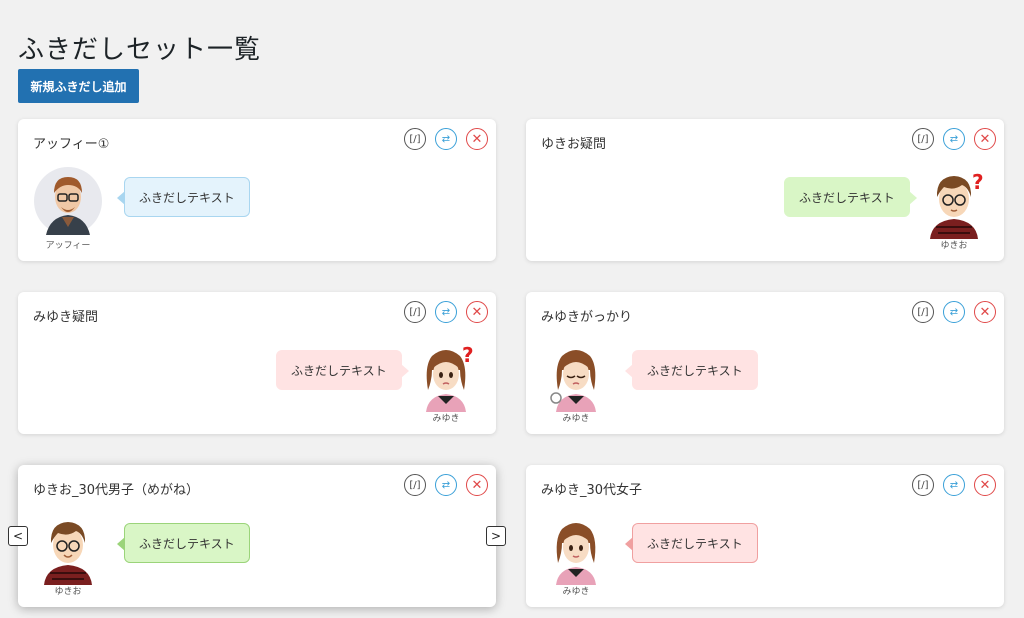 Image resolution: width=1024 pixels, height=618 pixels. Describe the element at coordinates (574, 144) in the screenshot. I see `card-title: ゆきお疑問` at that location.